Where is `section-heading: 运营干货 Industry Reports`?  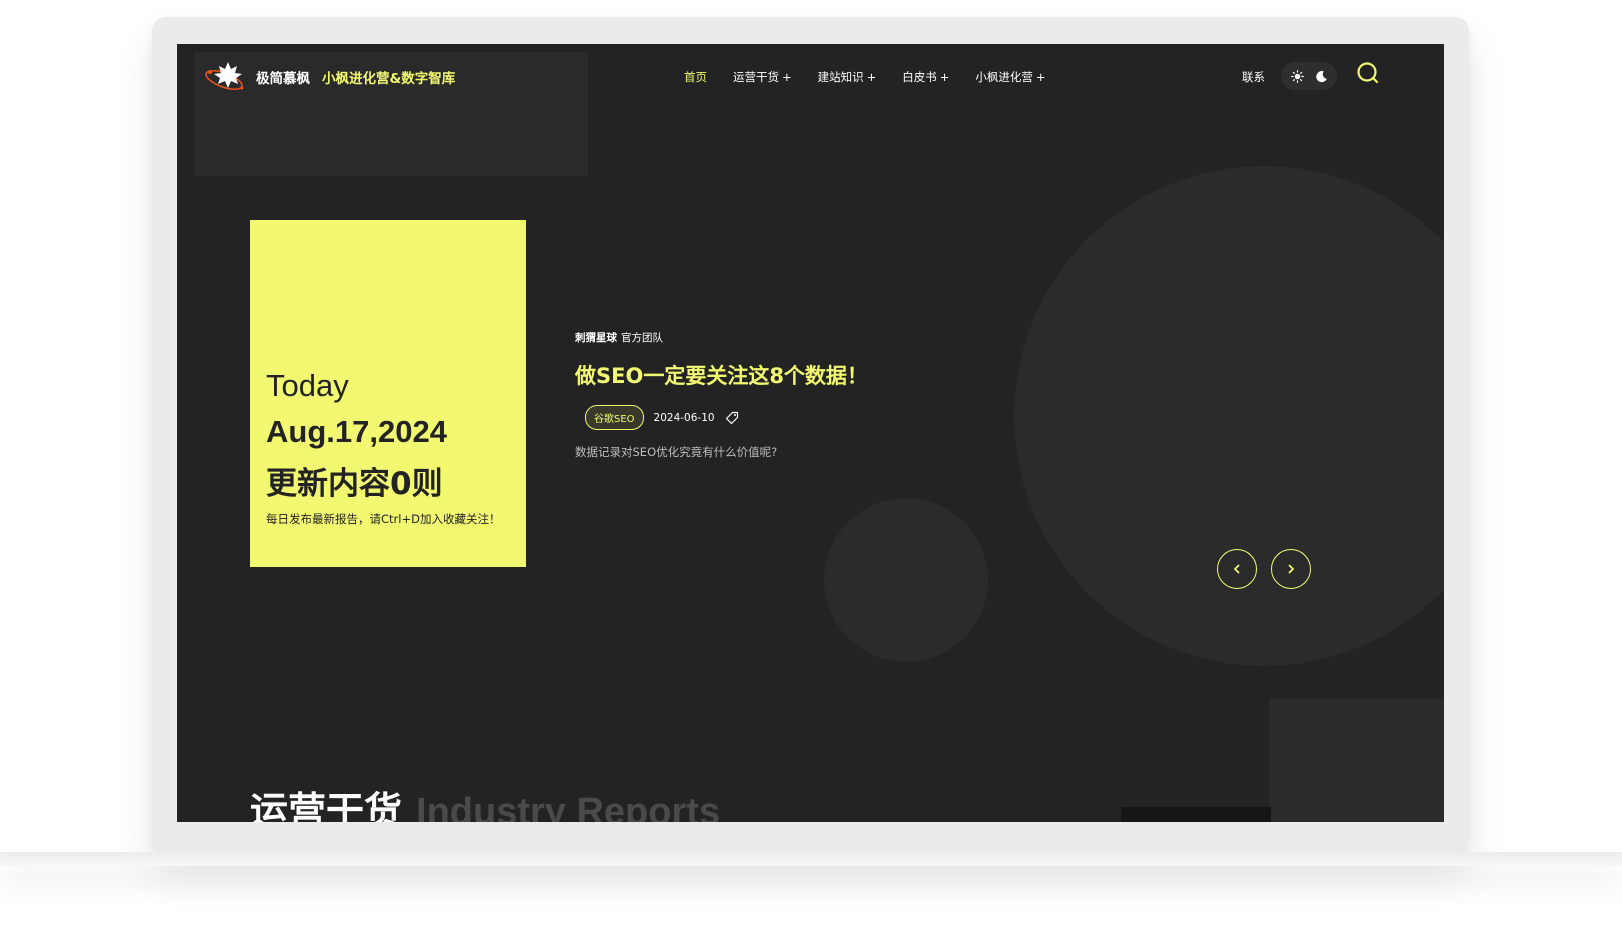 section-heading: 运营干货 Industry Reports is located at coordinates (485, 801).